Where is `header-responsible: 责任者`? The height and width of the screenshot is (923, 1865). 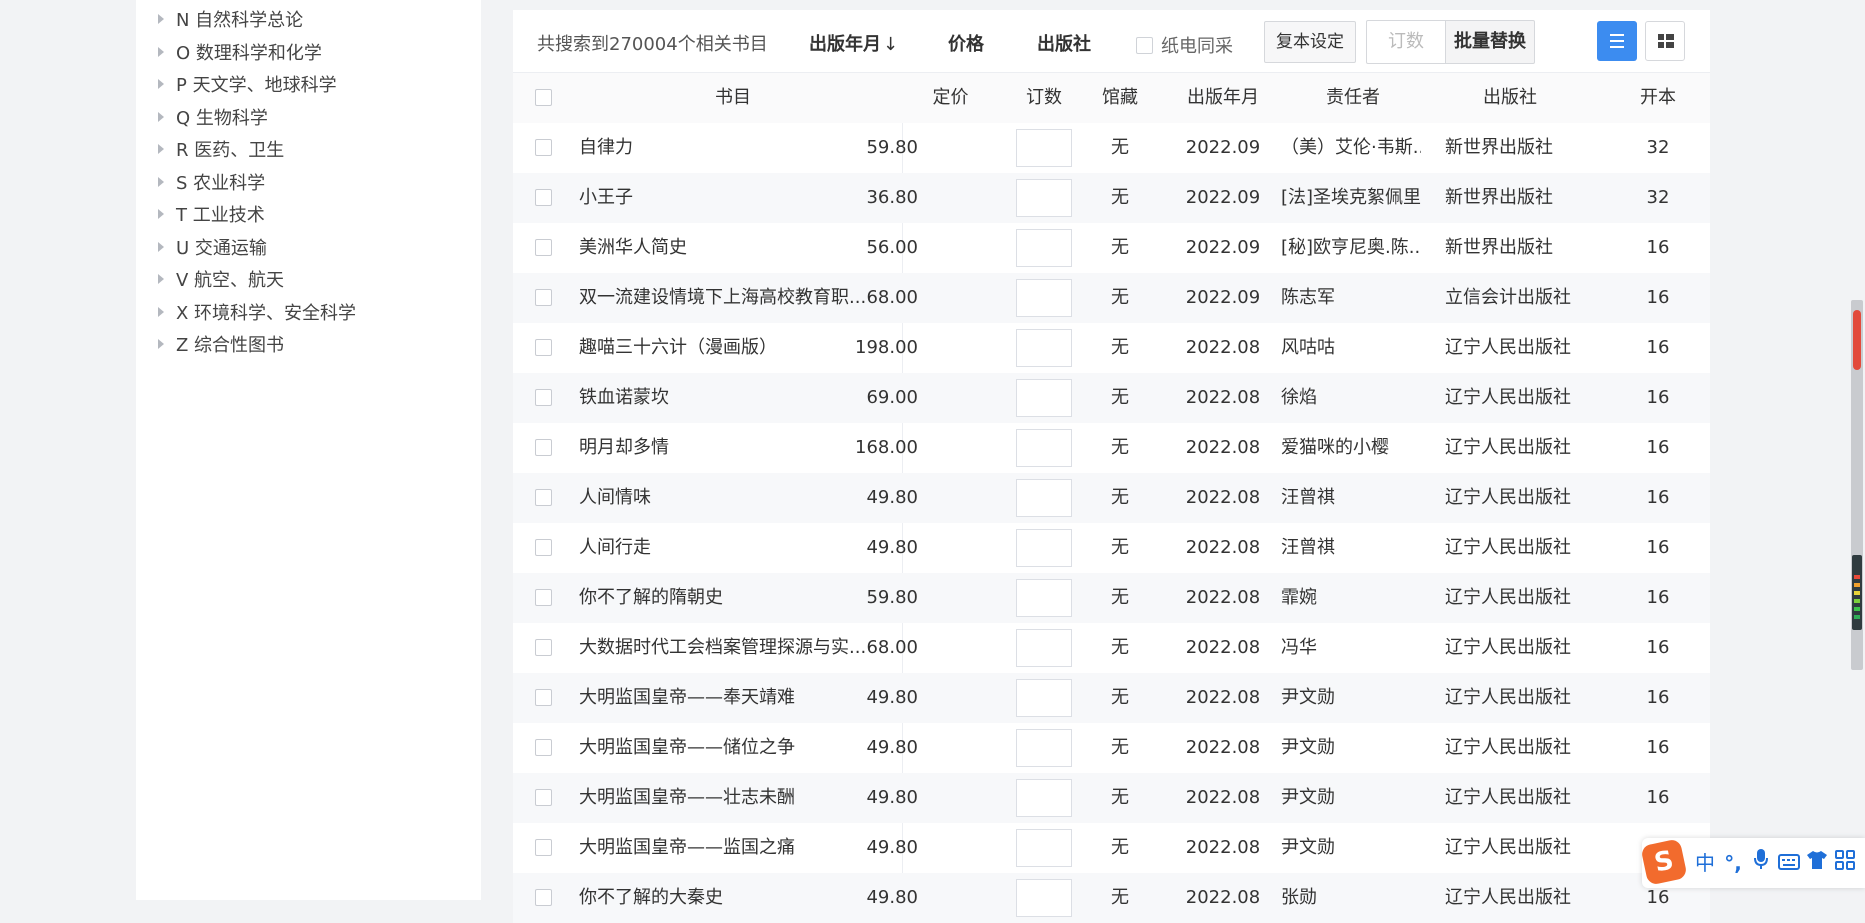
header-responsible: 责任者 is located at coordinates (1353, 97).